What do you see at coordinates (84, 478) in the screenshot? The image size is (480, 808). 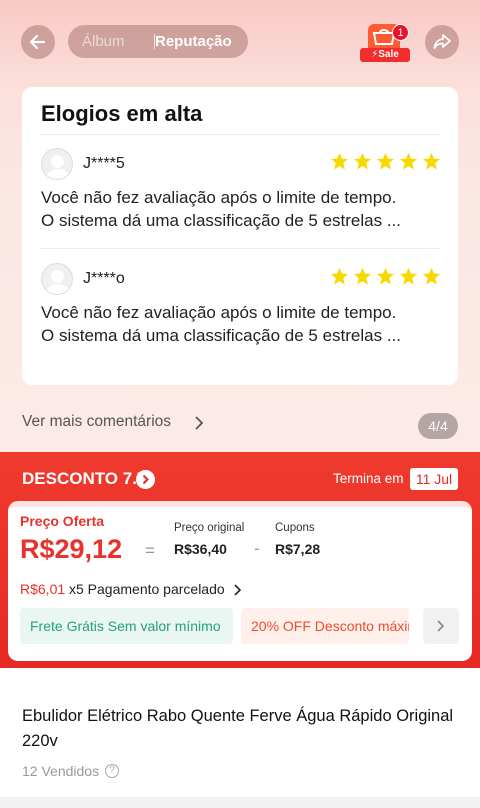 I see `promo-title: DESCONTO 7.7` at bounding box center [84, 478].